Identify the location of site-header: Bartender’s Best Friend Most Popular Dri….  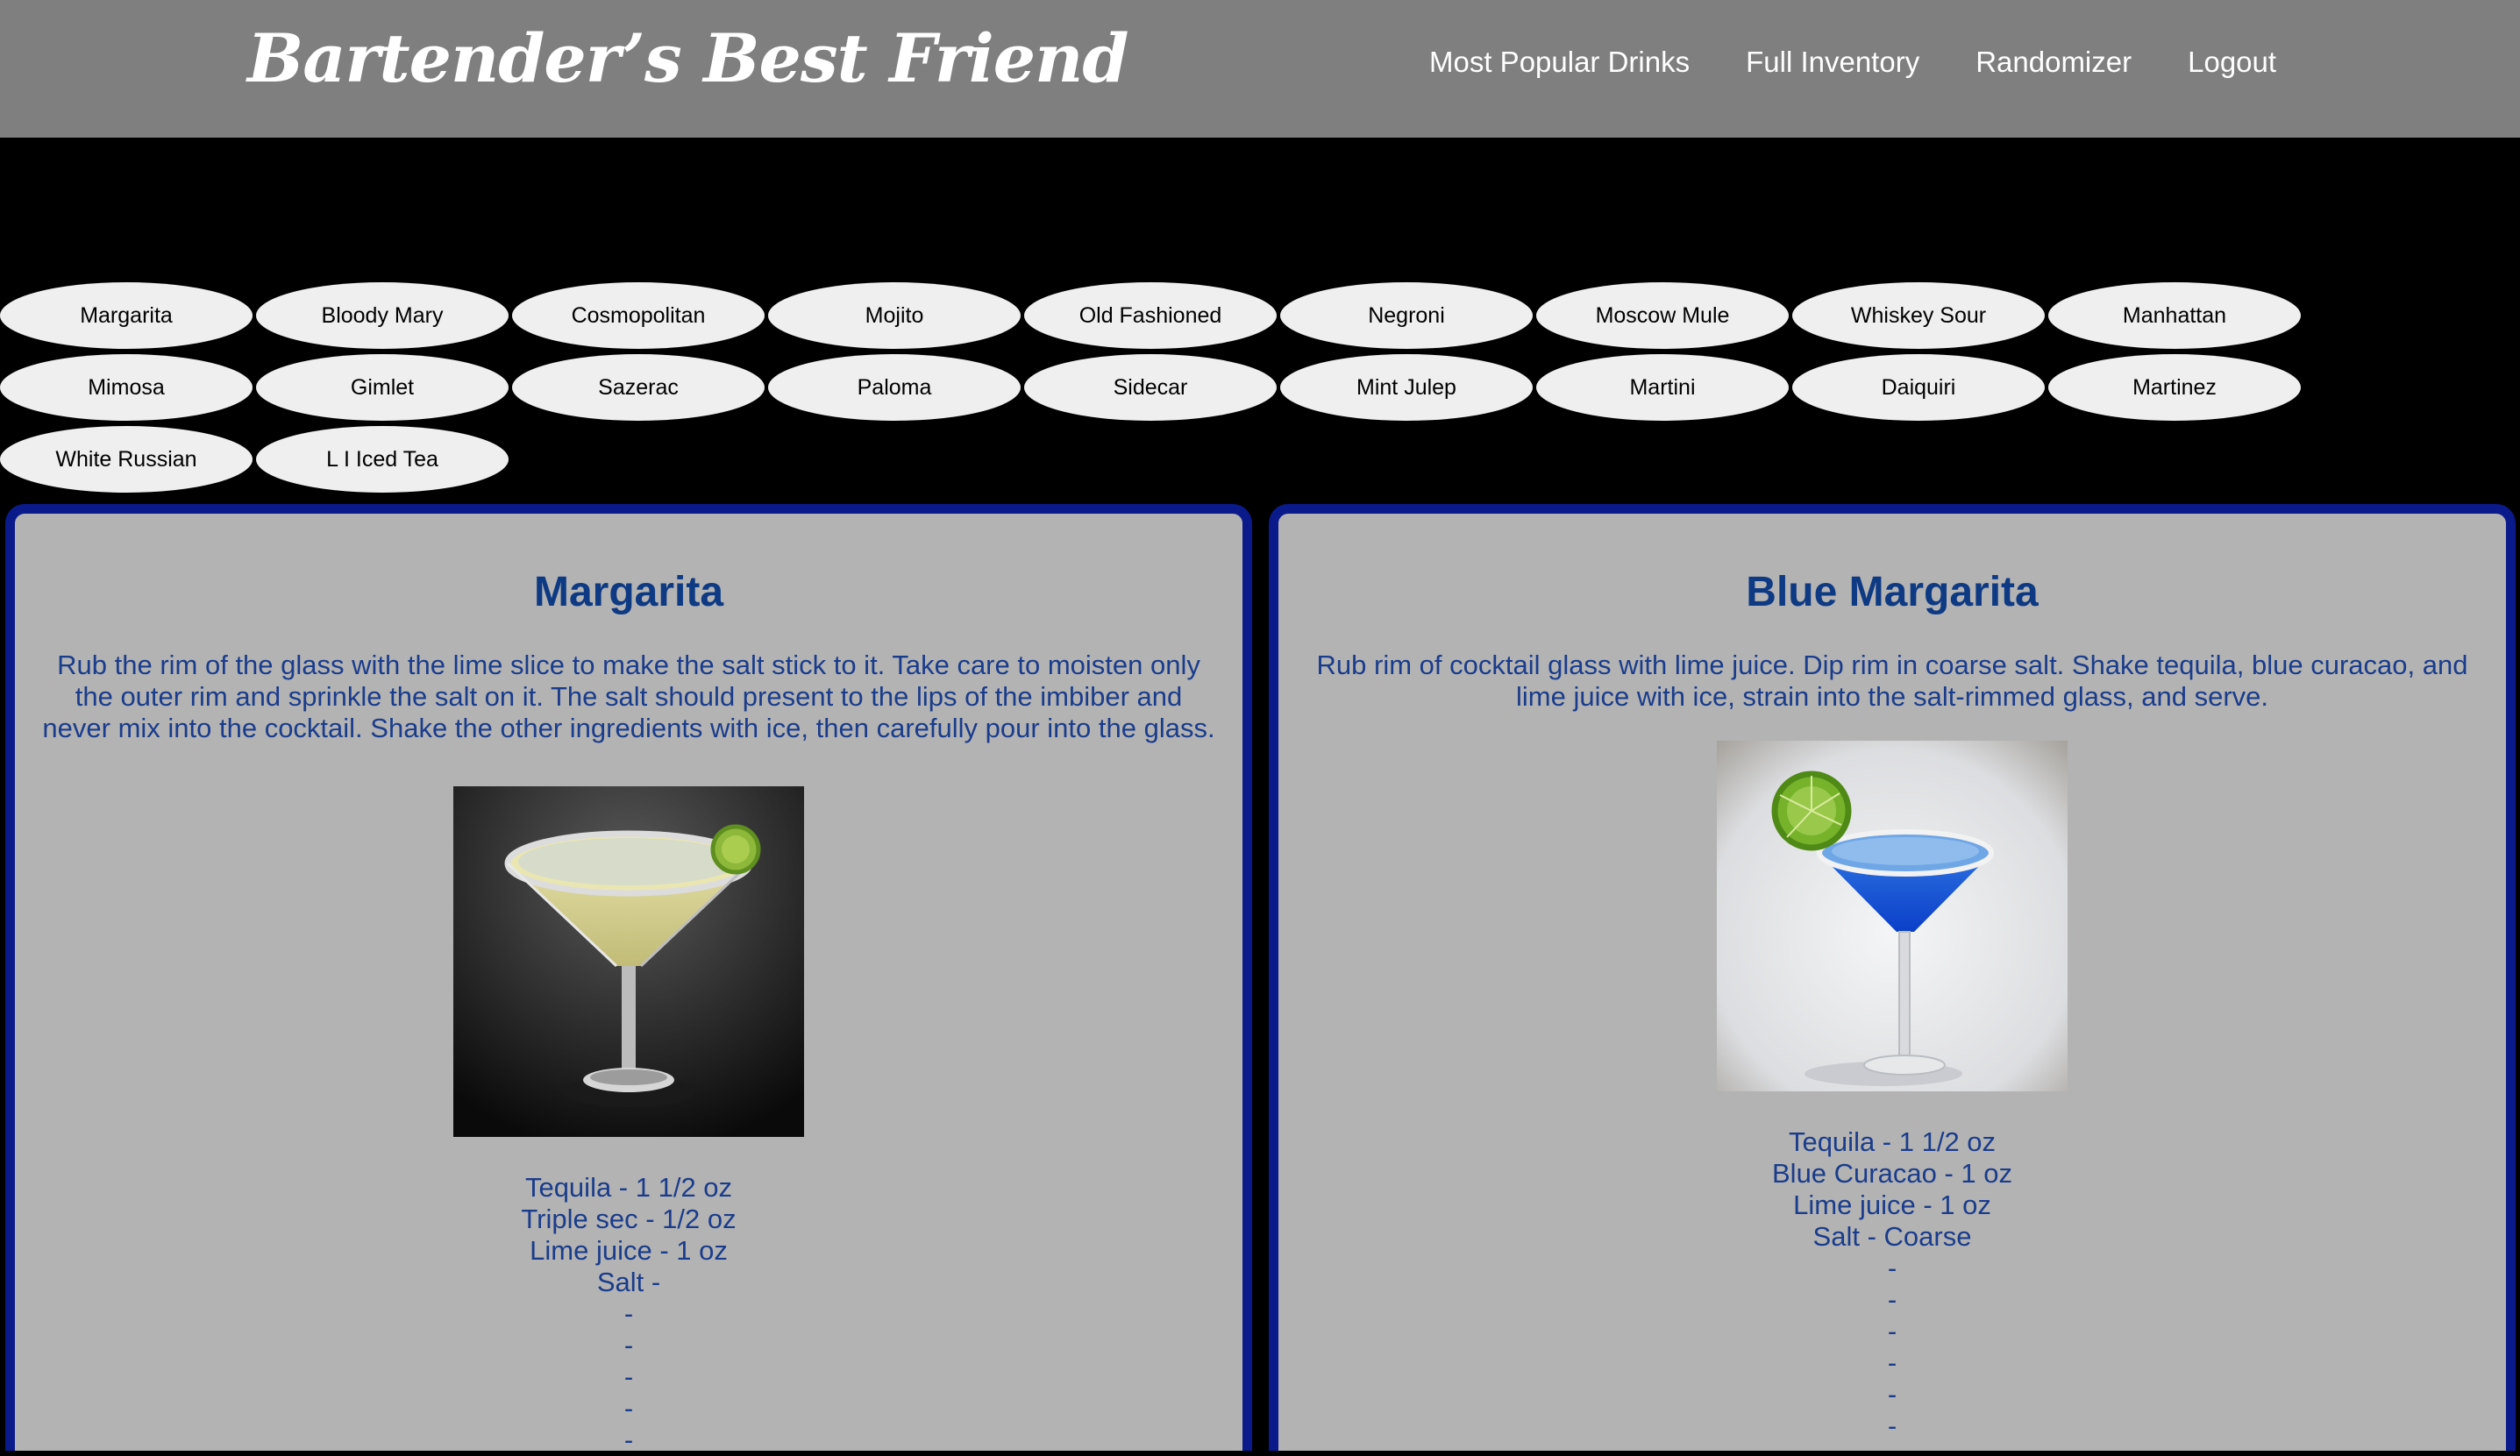
(1260, 69).